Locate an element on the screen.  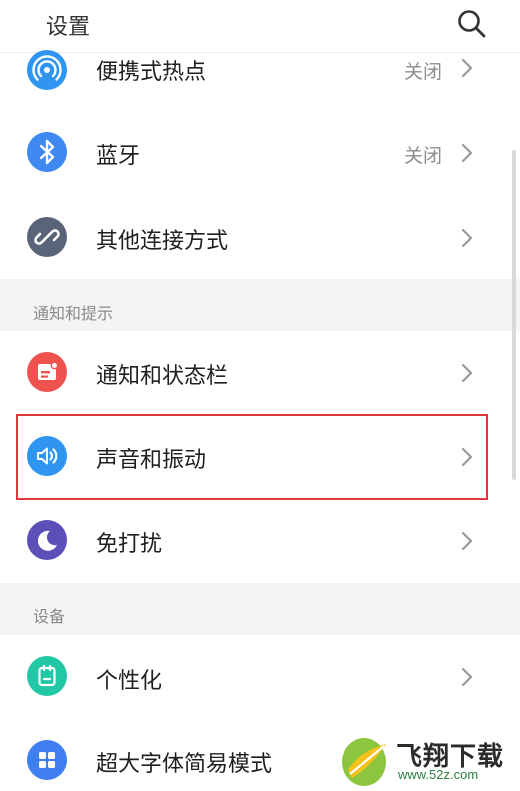
scrollbar is located at coordinates (514, 315).